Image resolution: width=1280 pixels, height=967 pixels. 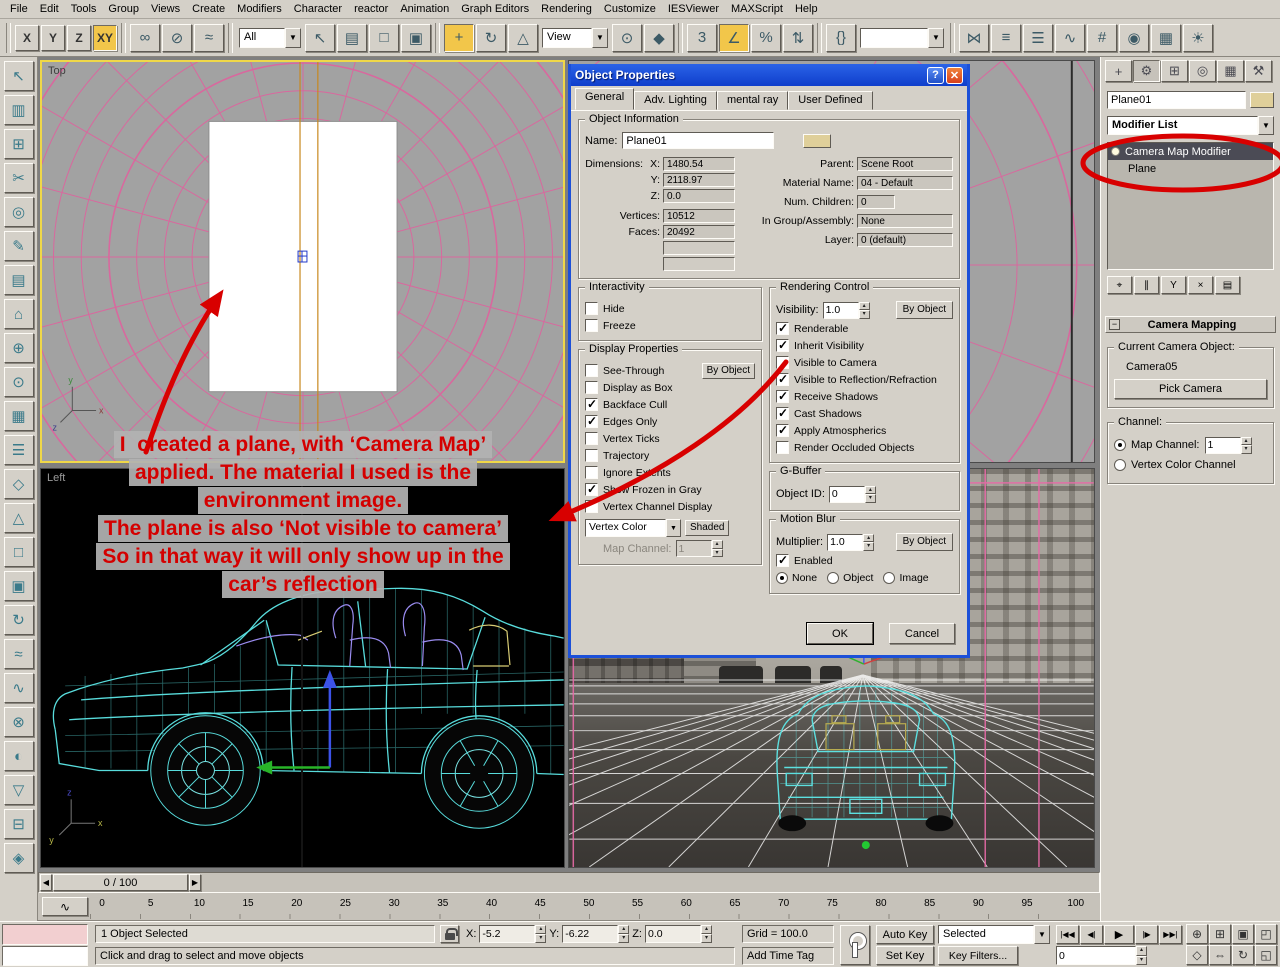 I want to click on object-id-spinner: 0 ▴ ▾, so click(x=852, y=494).